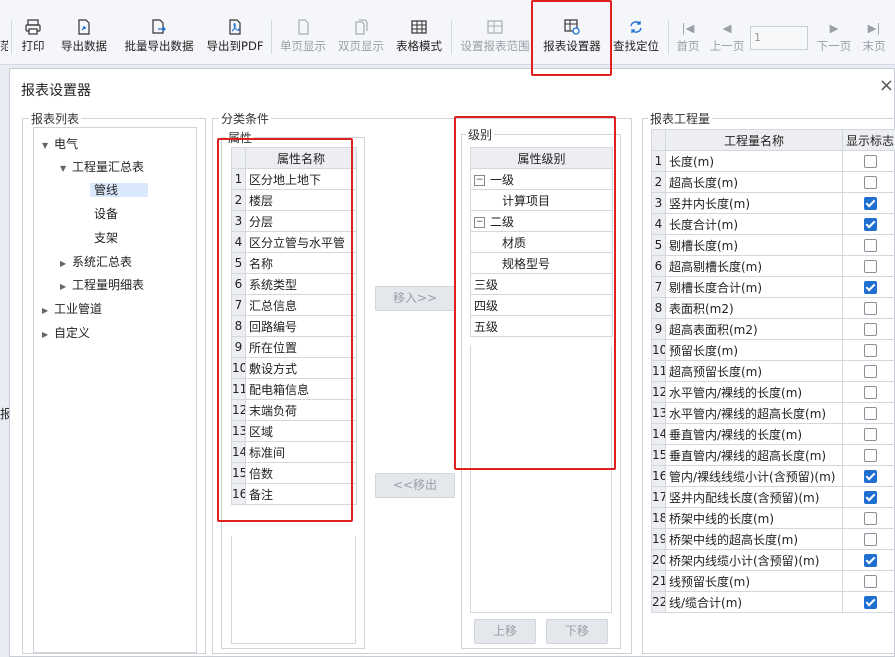  What do you see at coordinates (834, 38) in the screenshot?
I see `next-page-button: ▶ 下一页` at bounding box center [834, 38].